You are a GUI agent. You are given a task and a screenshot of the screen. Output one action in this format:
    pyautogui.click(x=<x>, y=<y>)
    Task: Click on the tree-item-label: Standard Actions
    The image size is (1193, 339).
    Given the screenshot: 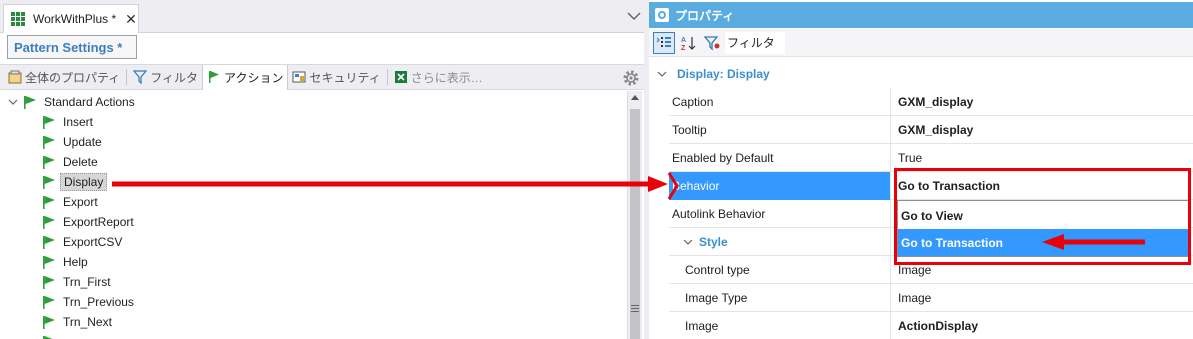 What is the action you would take?
    pyautogui.click(x=89, y=102)
    